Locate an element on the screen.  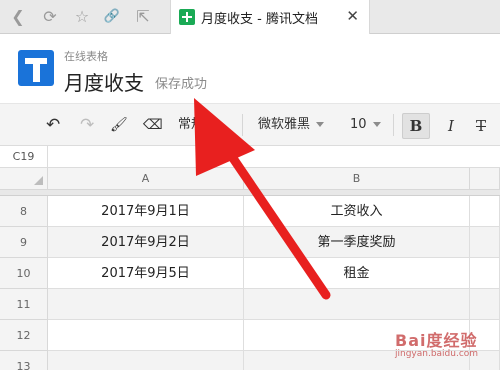
table-row: 9 2017年9月2日 第一季度奖励 is located at coordinates (250, 242).